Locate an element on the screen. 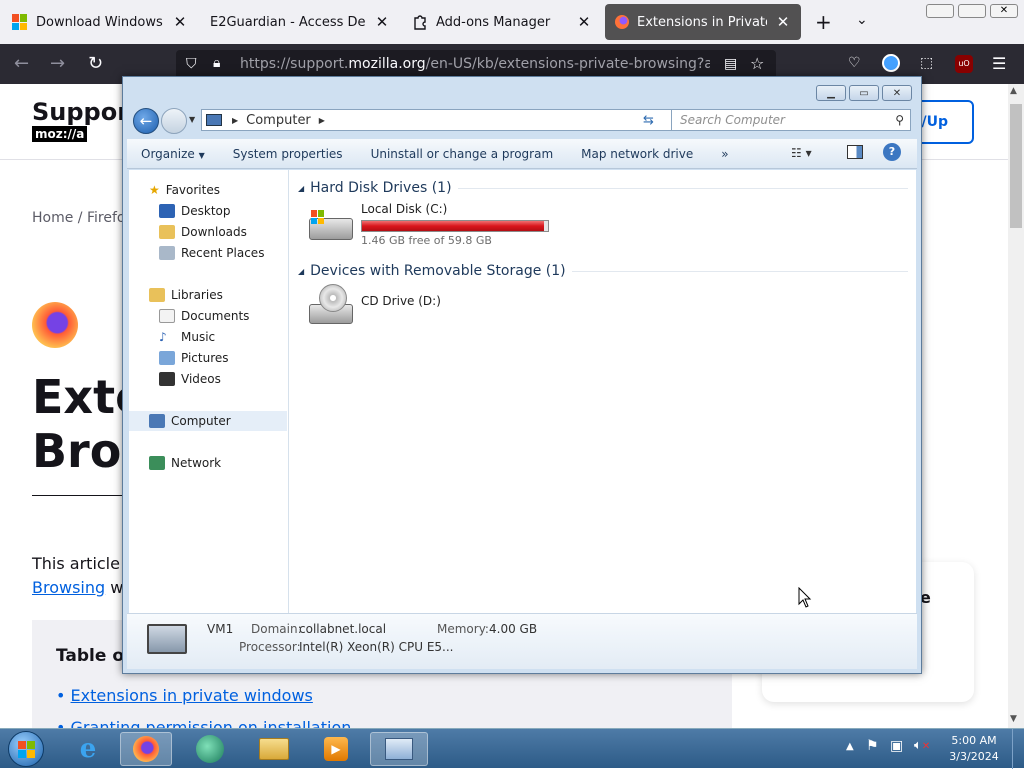 The image size is (1024, 769). recent-pages-chevron-icon: ▼ is located at coordinates (192, 119).